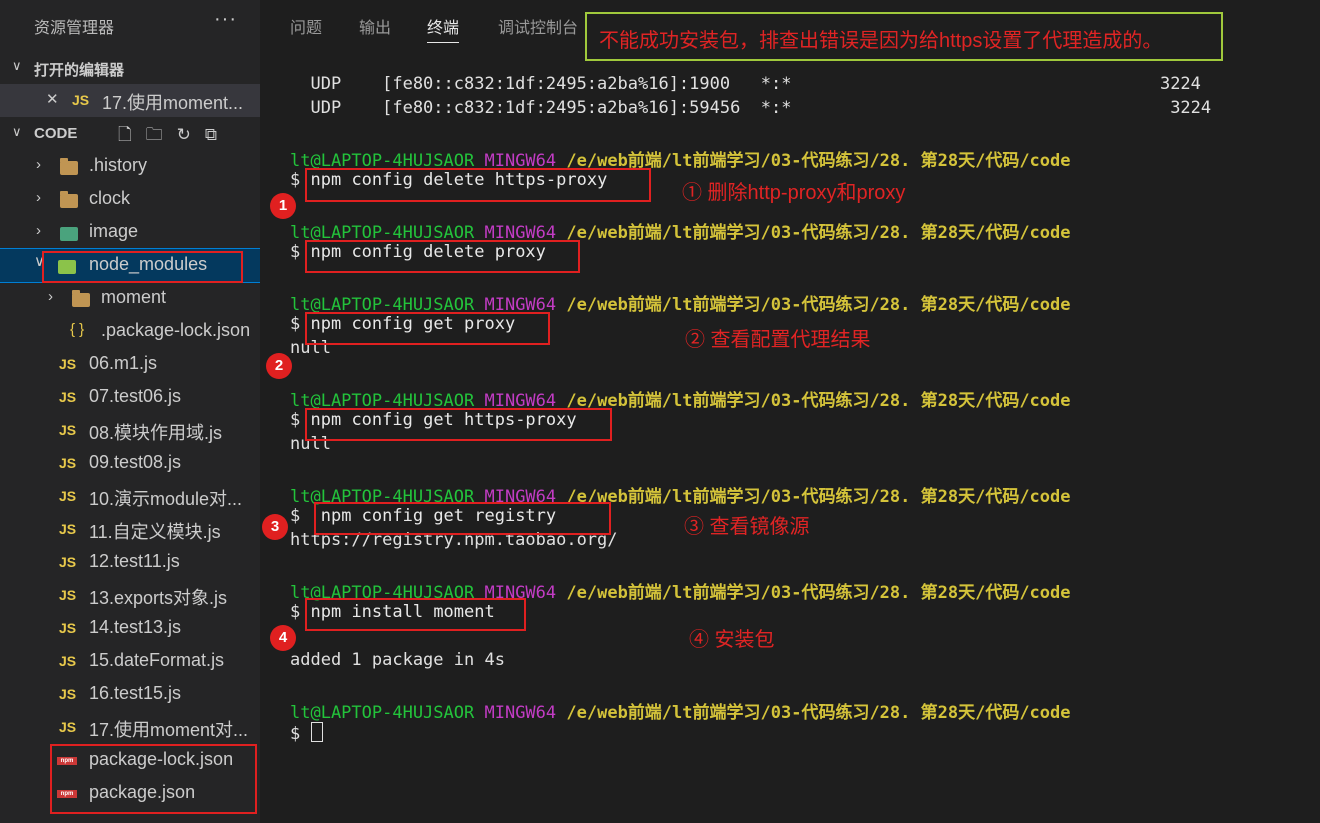 The image size is (1320, 823). I want to click on prompt-shell: MINGW64, so click(520, 713).